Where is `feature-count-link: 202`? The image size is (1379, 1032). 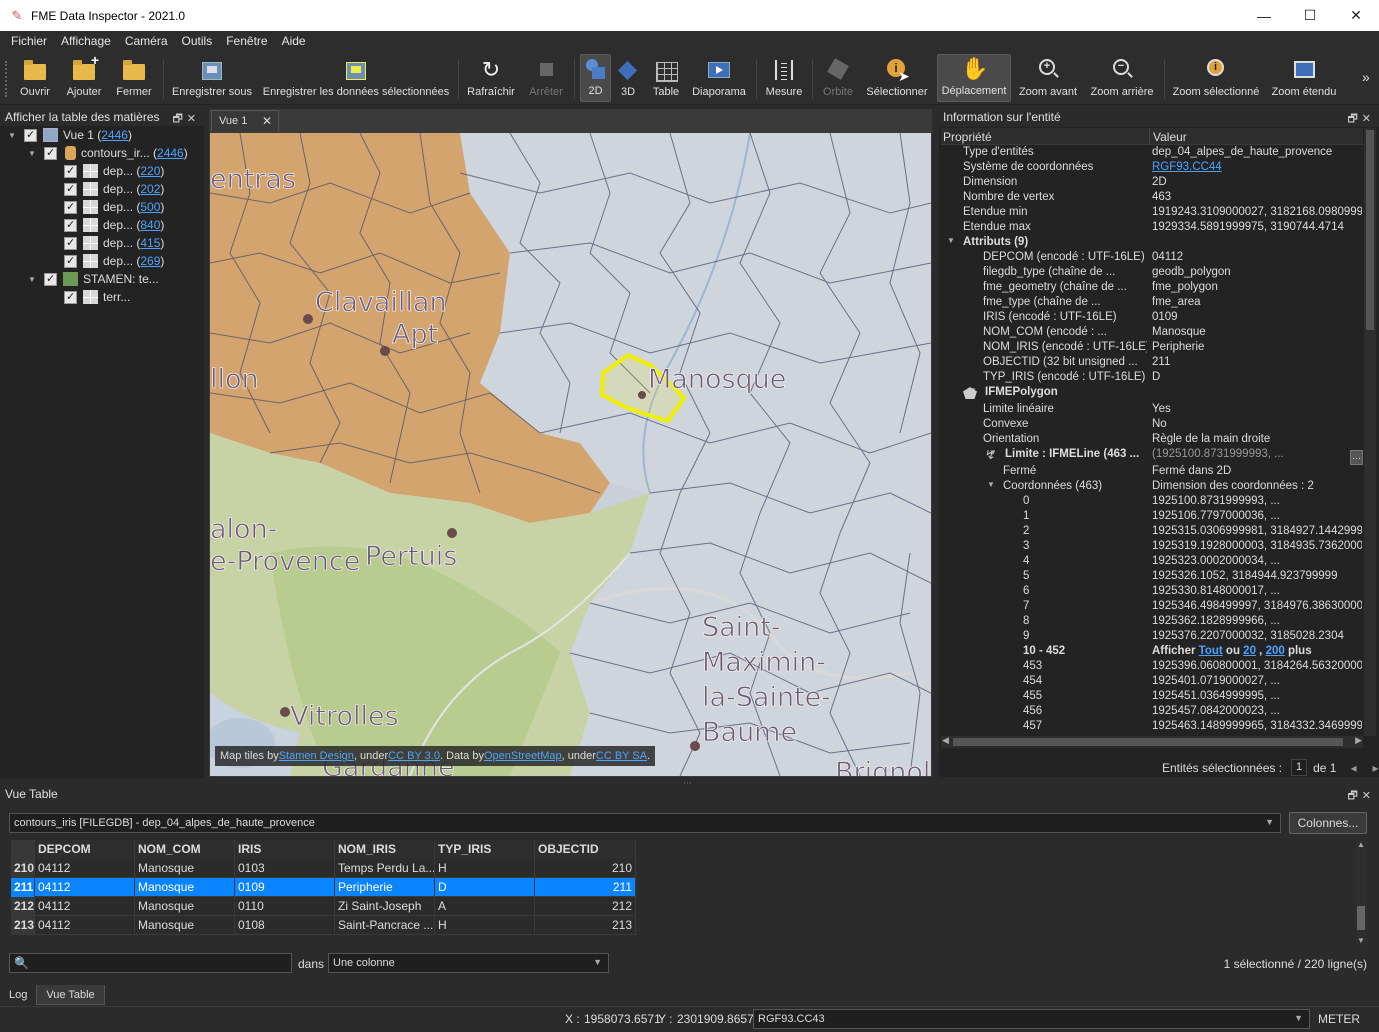 feature-count-link: 202 is located at coordinates (150, 189).